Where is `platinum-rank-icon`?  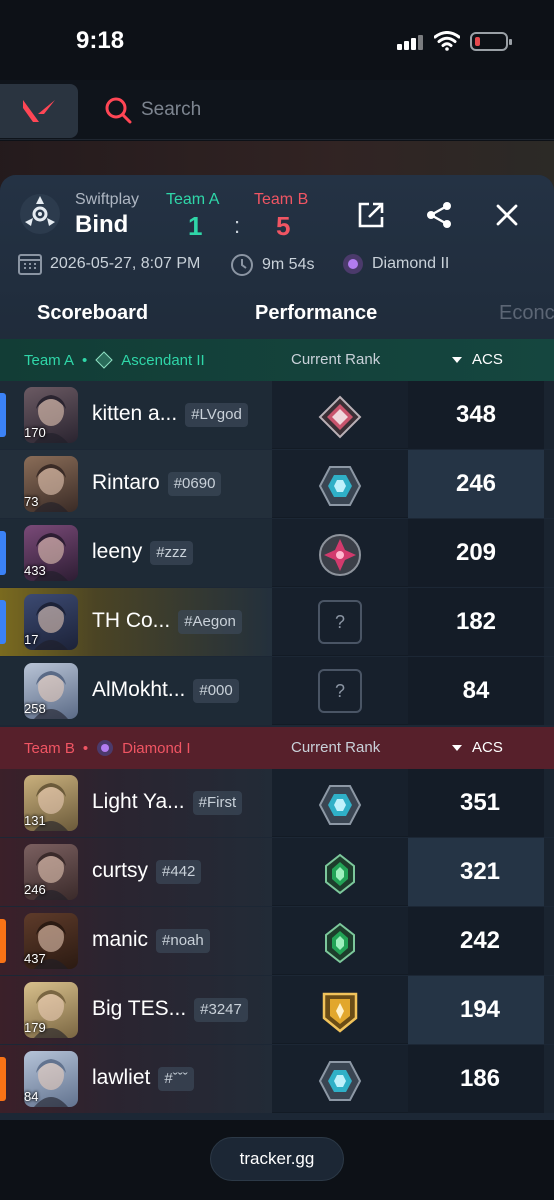 platinum-rank-icon is located at coordinates (340, 805).